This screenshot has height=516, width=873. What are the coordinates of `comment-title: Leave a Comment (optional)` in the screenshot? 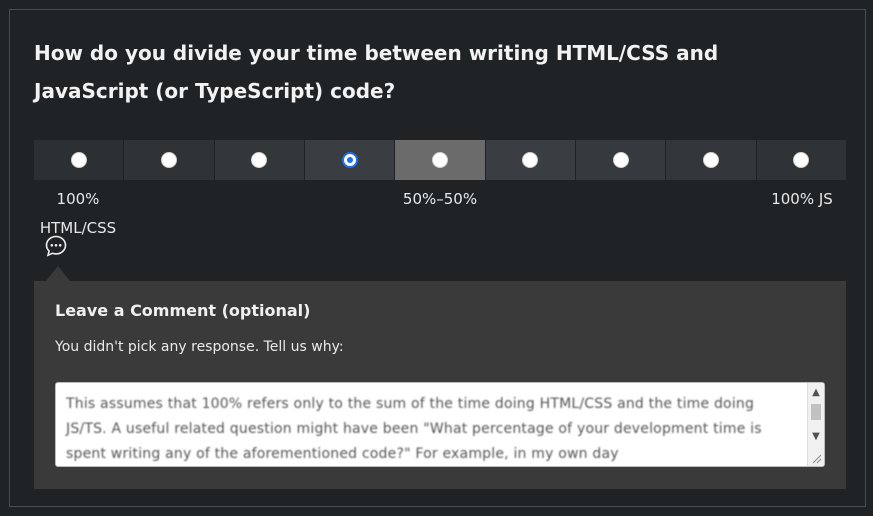 It's located at (183, 310).